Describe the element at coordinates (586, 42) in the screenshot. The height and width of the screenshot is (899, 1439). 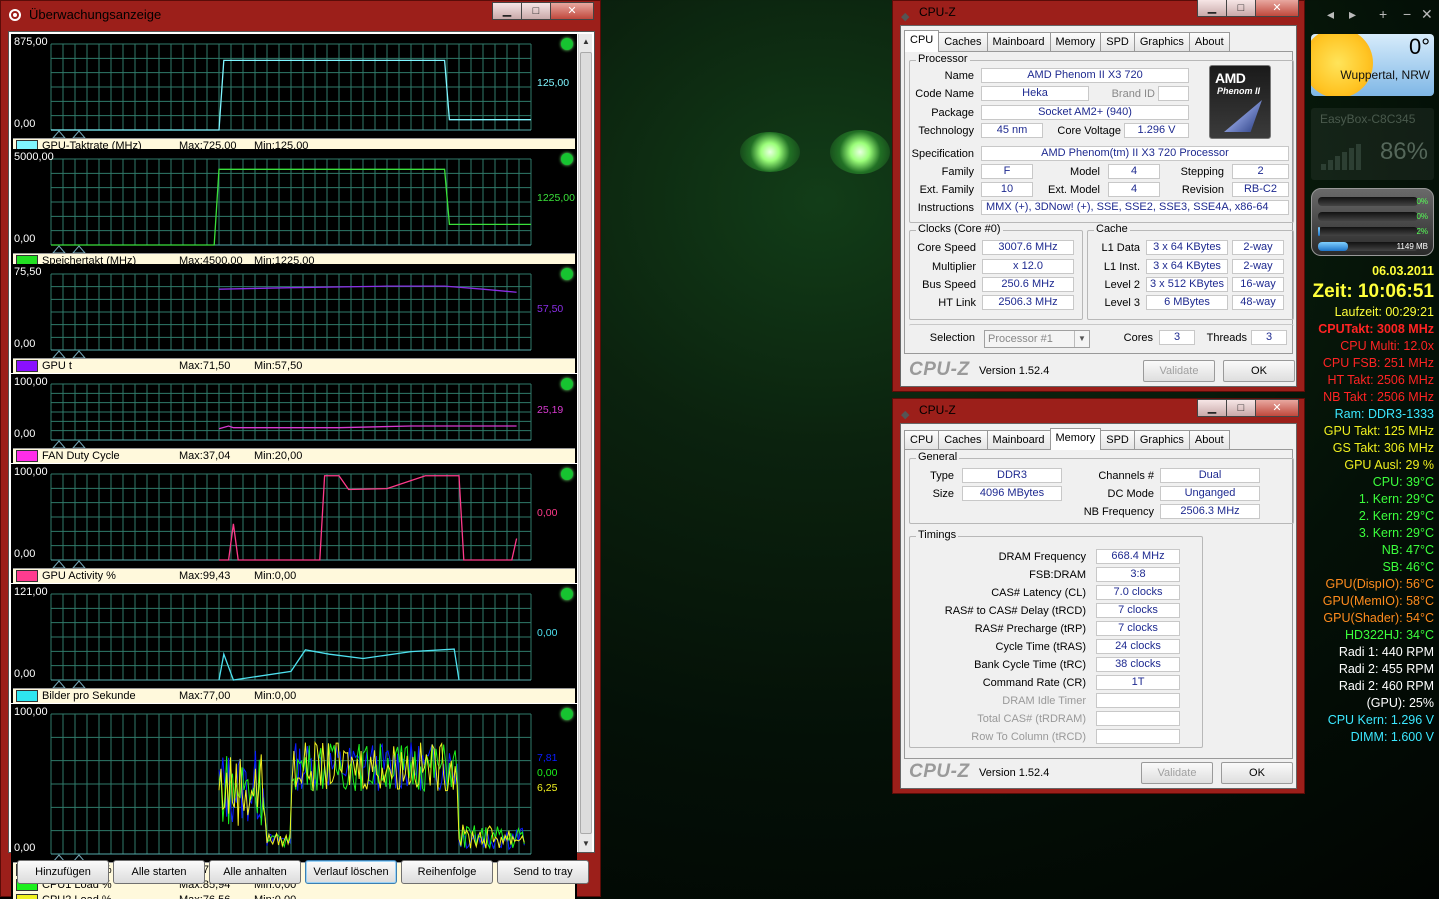
I see `scroll-up-icon: ▲` at that location.